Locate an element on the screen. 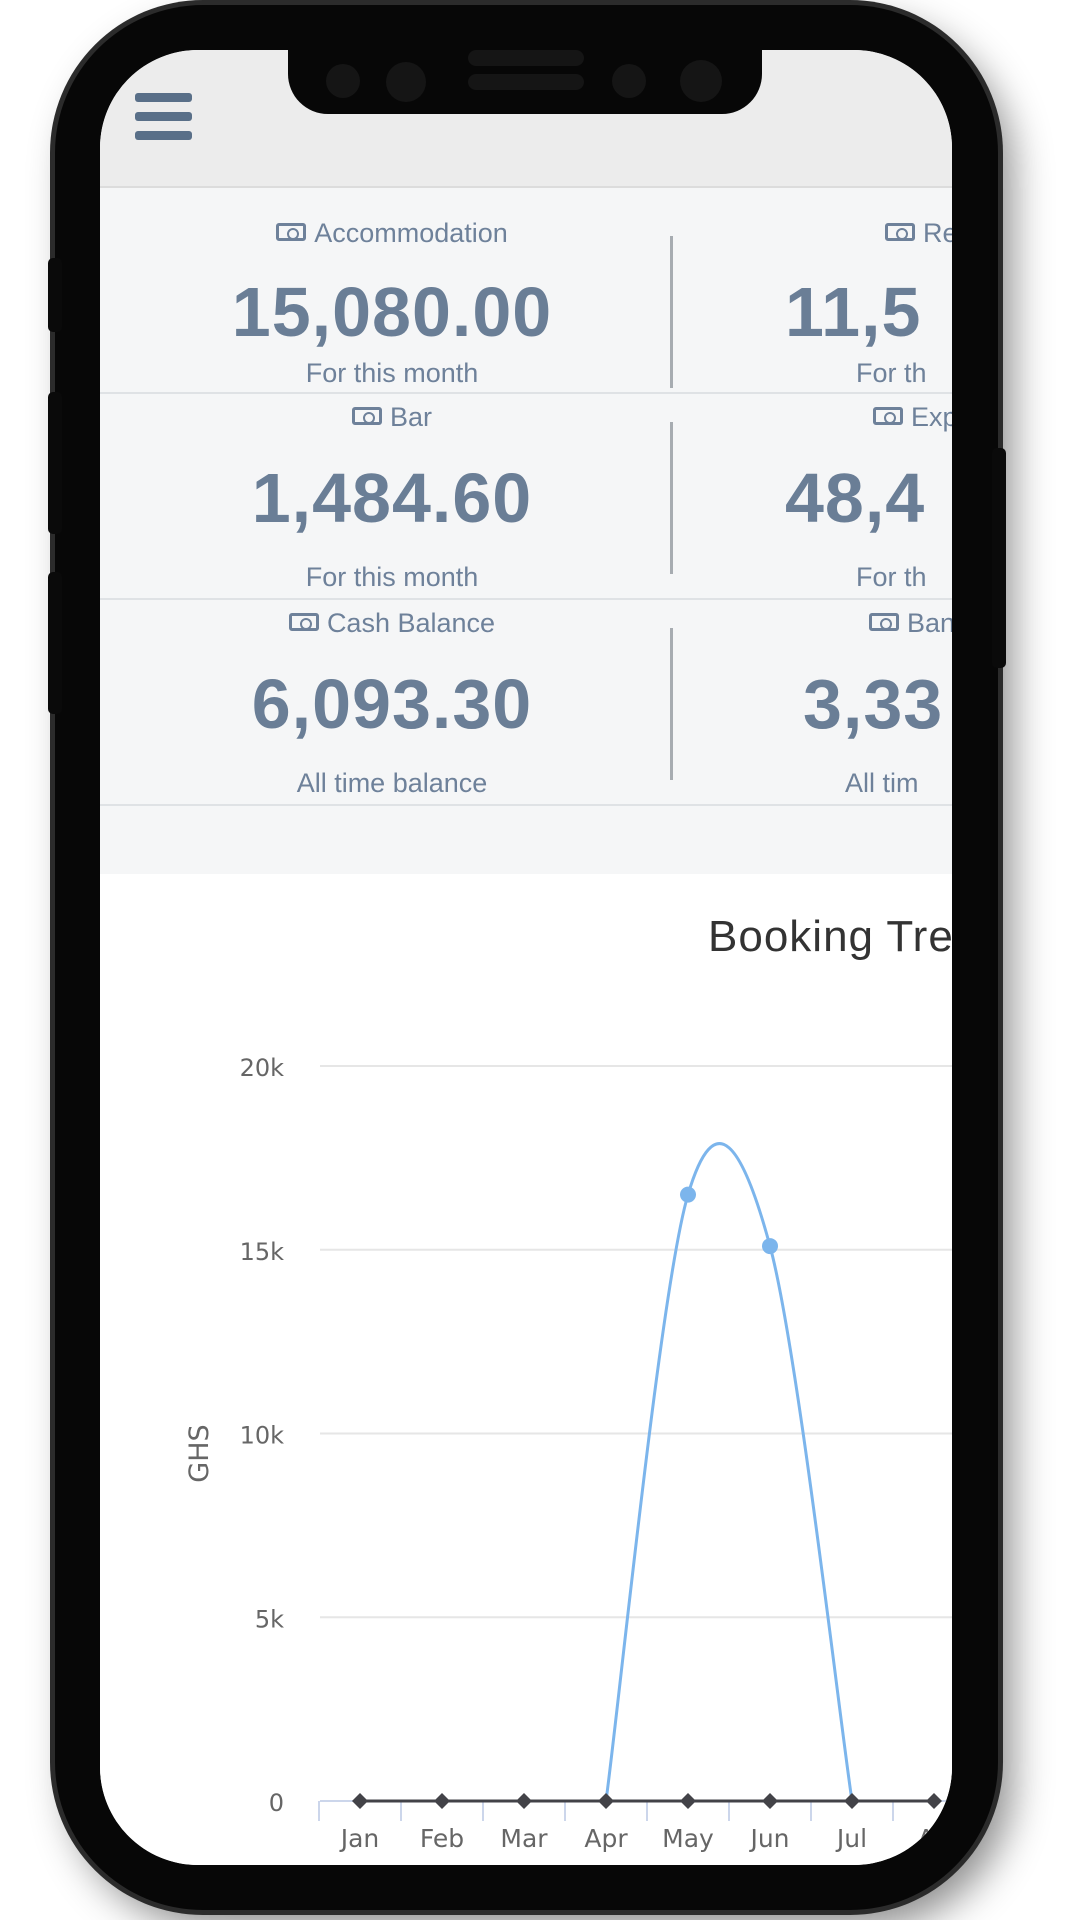 This screenshot has width=1080, height=1920. stat-label-wrap: Cash Balance is located at coordinates (392, 623).